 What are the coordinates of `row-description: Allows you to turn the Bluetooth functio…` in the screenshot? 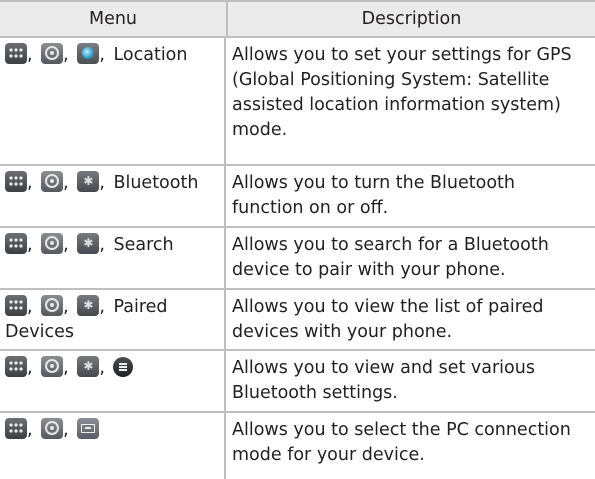 It's located at (373, 195).